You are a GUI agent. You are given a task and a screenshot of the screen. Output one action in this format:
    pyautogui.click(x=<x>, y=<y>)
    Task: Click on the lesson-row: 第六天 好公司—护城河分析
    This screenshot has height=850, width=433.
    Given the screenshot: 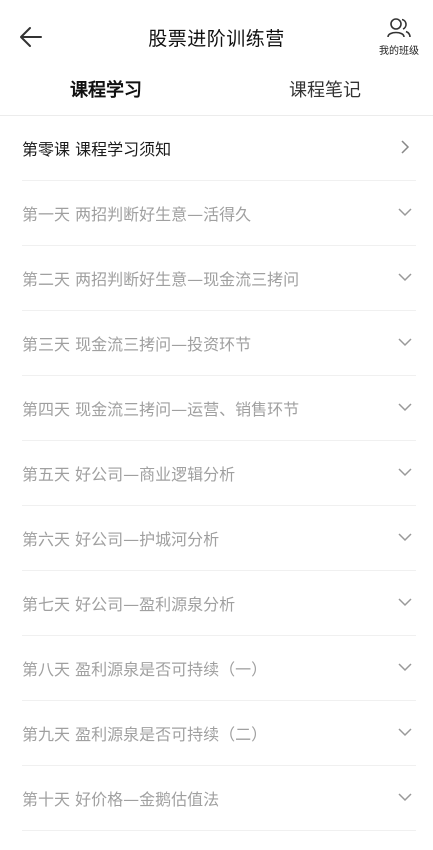 What is the action you would take?
    pyautogui.click(x=219, y=538)
    